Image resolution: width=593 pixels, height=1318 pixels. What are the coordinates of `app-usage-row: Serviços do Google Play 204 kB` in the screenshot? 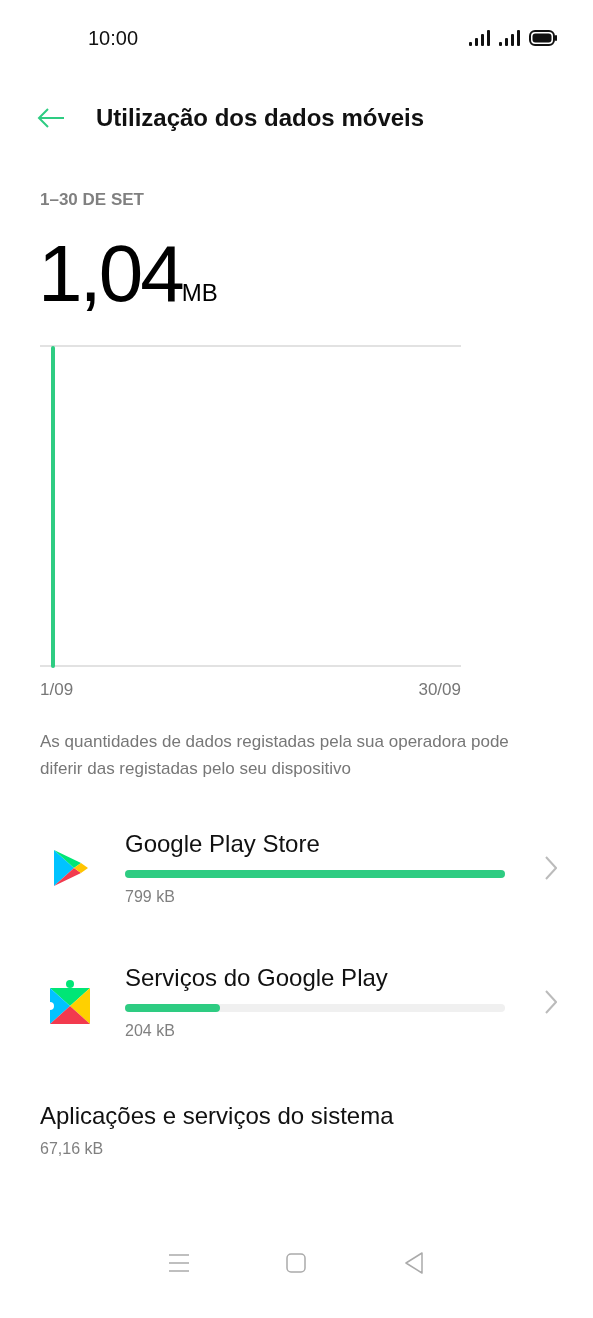 It's located at (296, 1002).